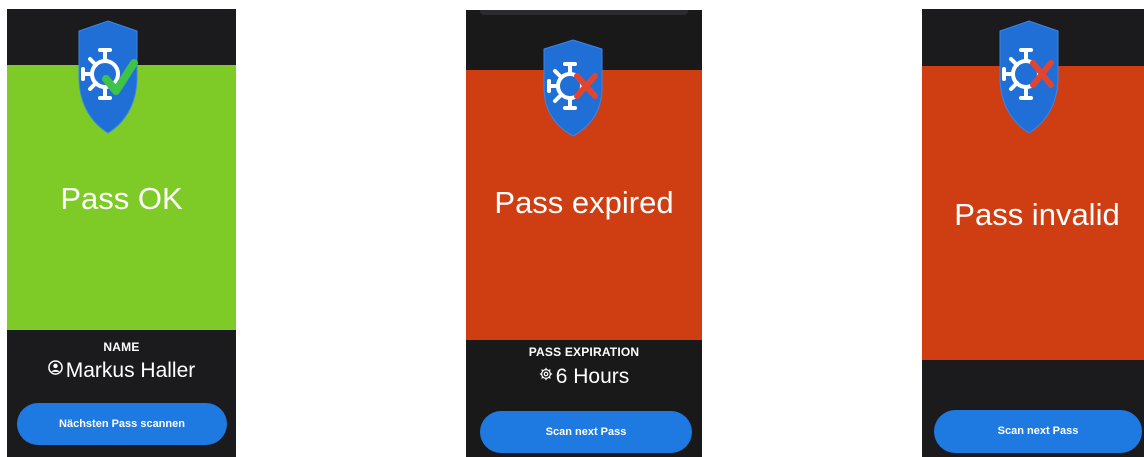  Describe the element at coordinates (121, 198) in the screenshot. I see `status-title: Pass OK` at that location.